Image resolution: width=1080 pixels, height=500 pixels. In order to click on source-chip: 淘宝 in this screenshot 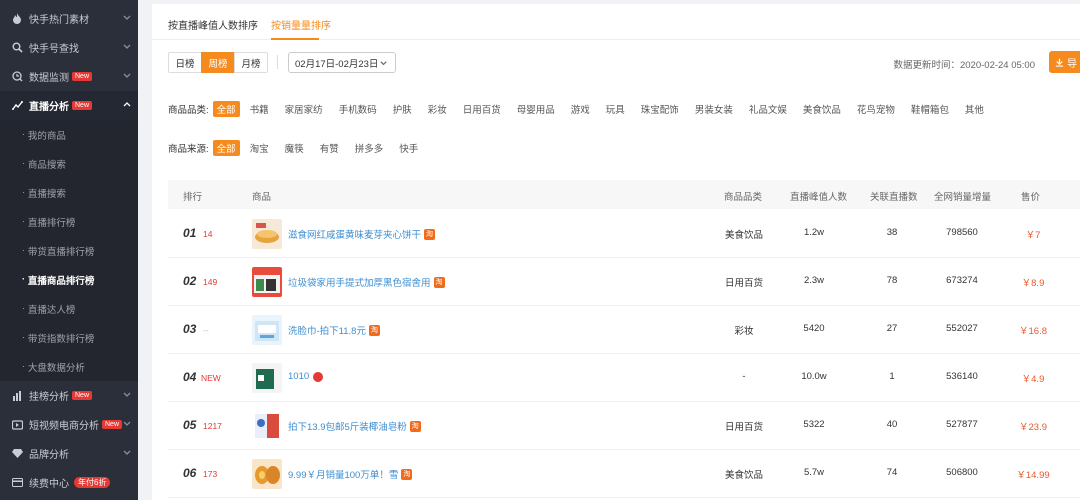, I will do `click(259, 148)`.